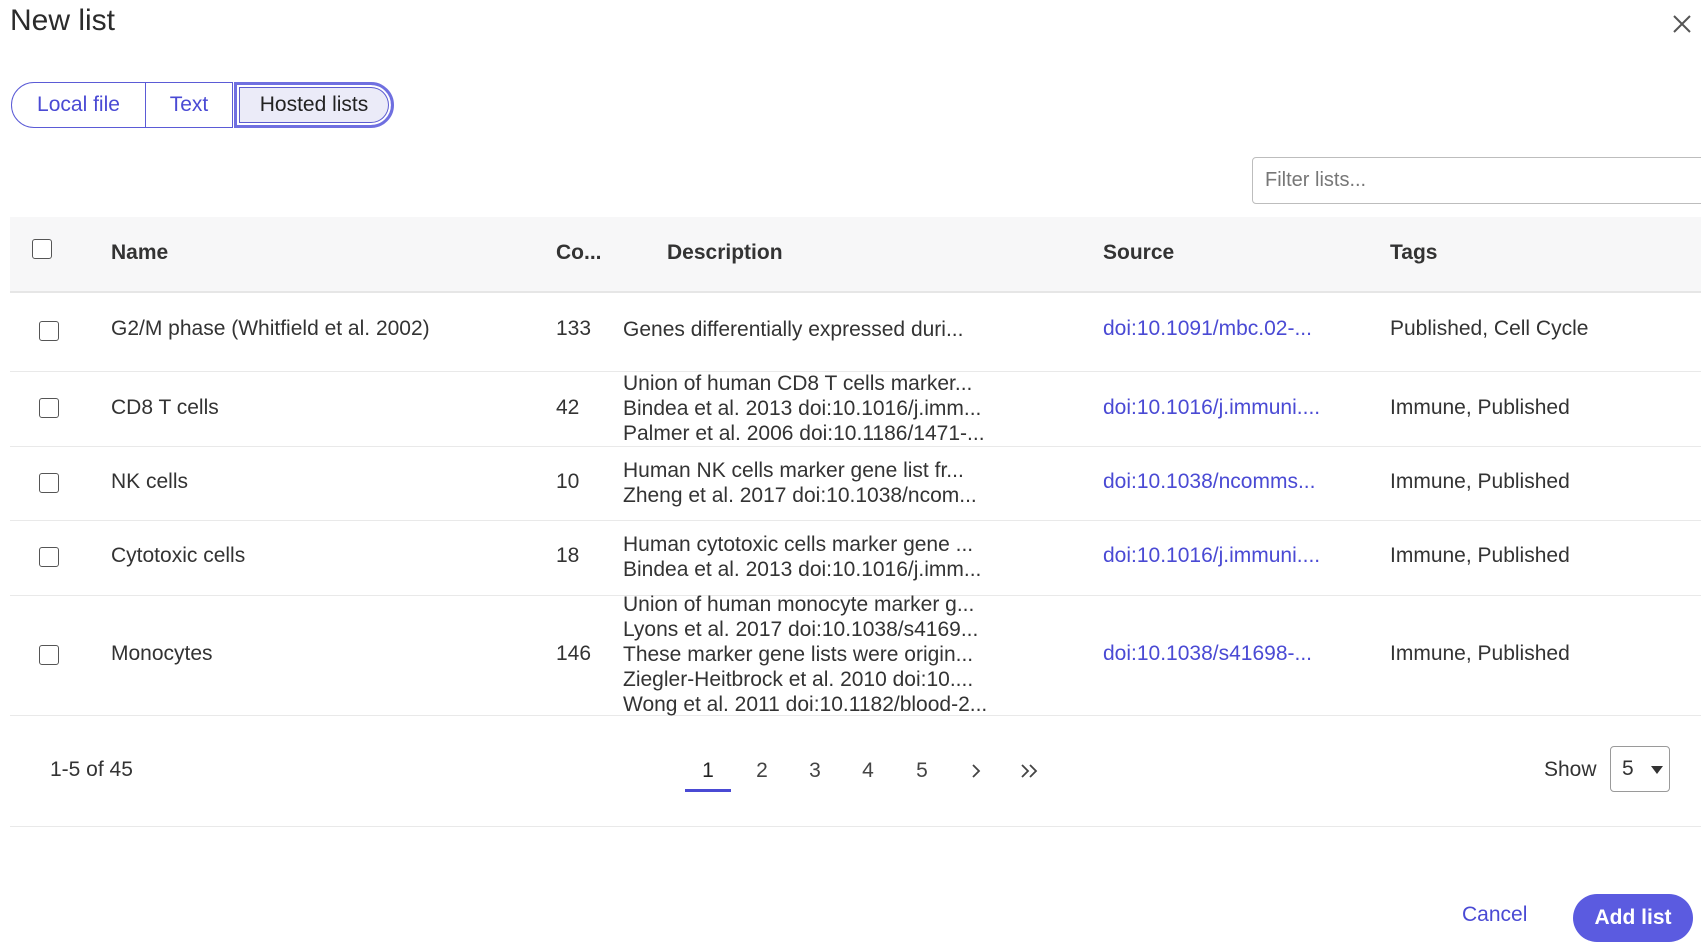  I want to click on row-count: 146, so click(574, 653).